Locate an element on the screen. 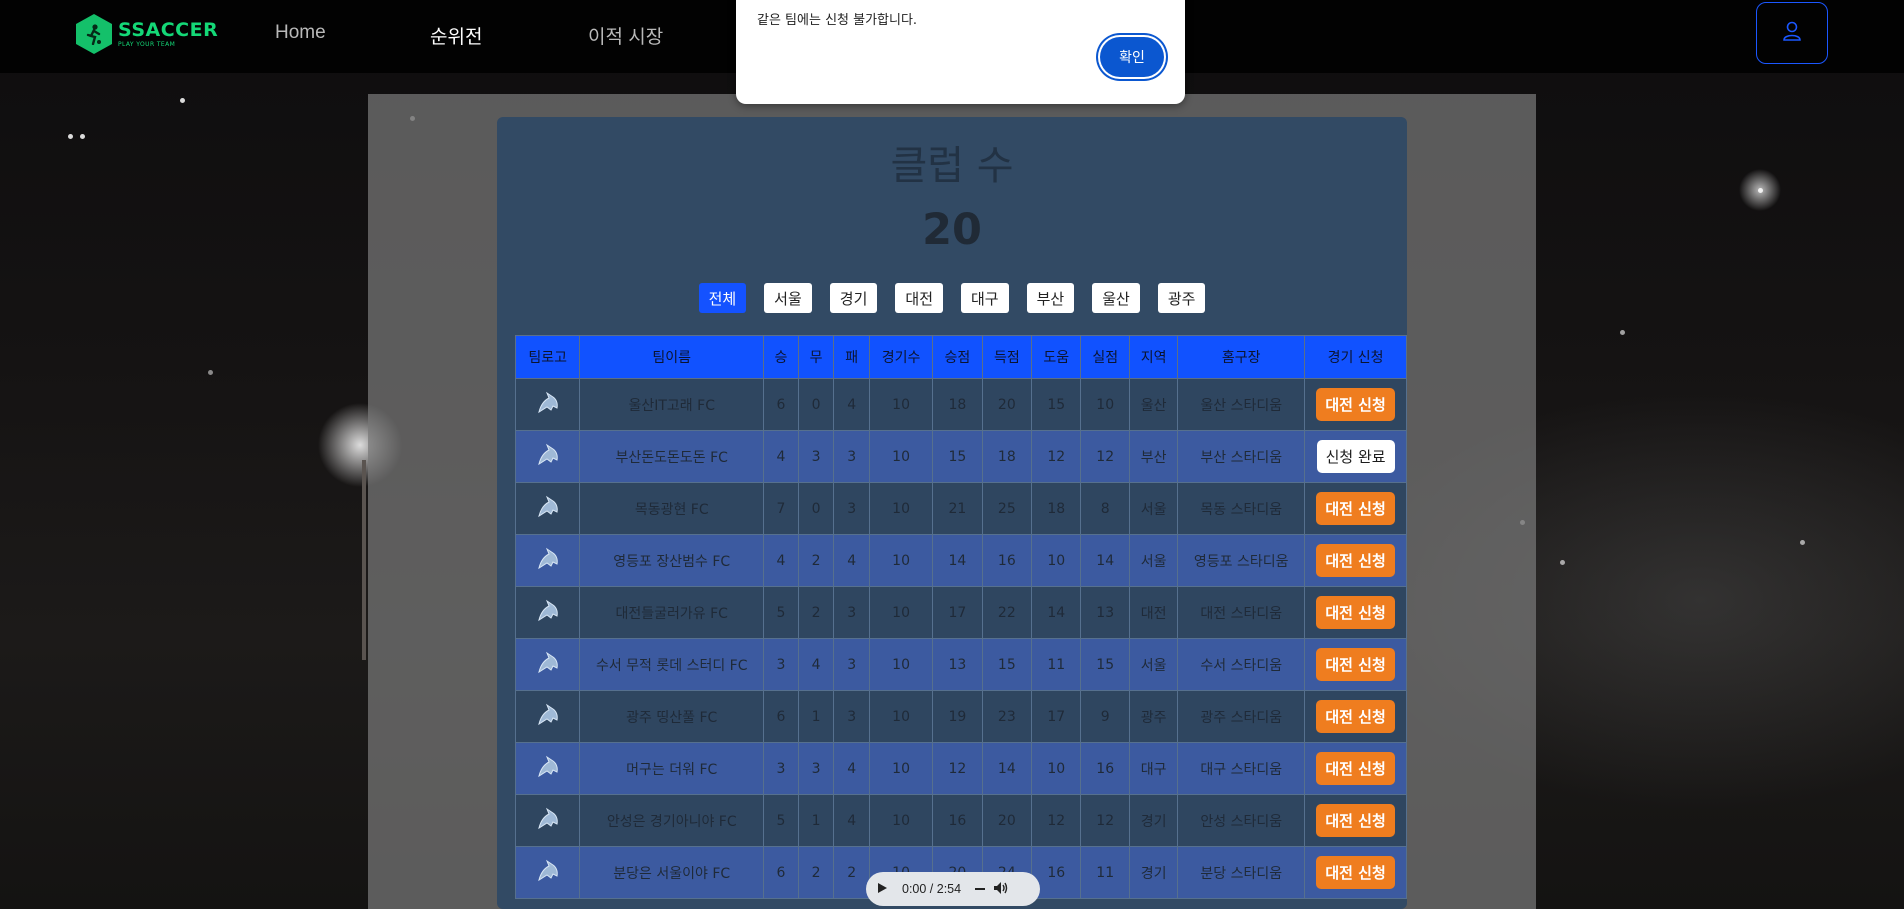  logo: SSACCER PLAY YOUR TEAM is located at coordinates (147, 34).